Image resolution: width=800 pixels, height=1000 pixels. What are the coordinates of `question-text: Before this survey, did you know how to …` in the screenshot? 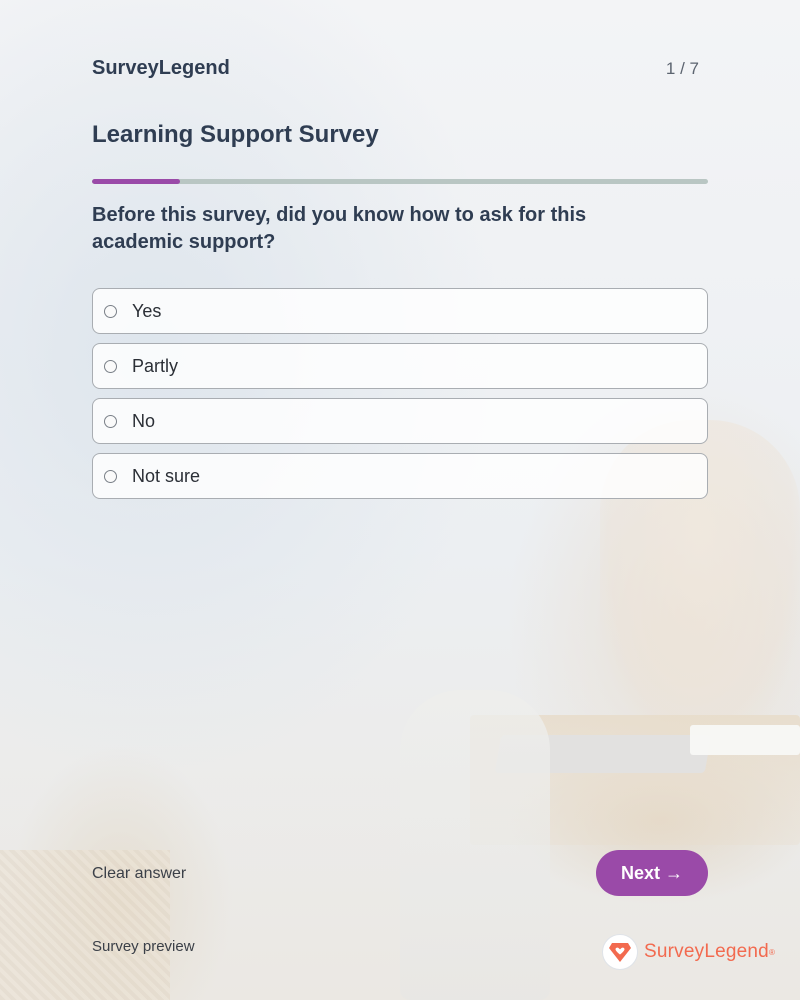 It's located at (339, 228).